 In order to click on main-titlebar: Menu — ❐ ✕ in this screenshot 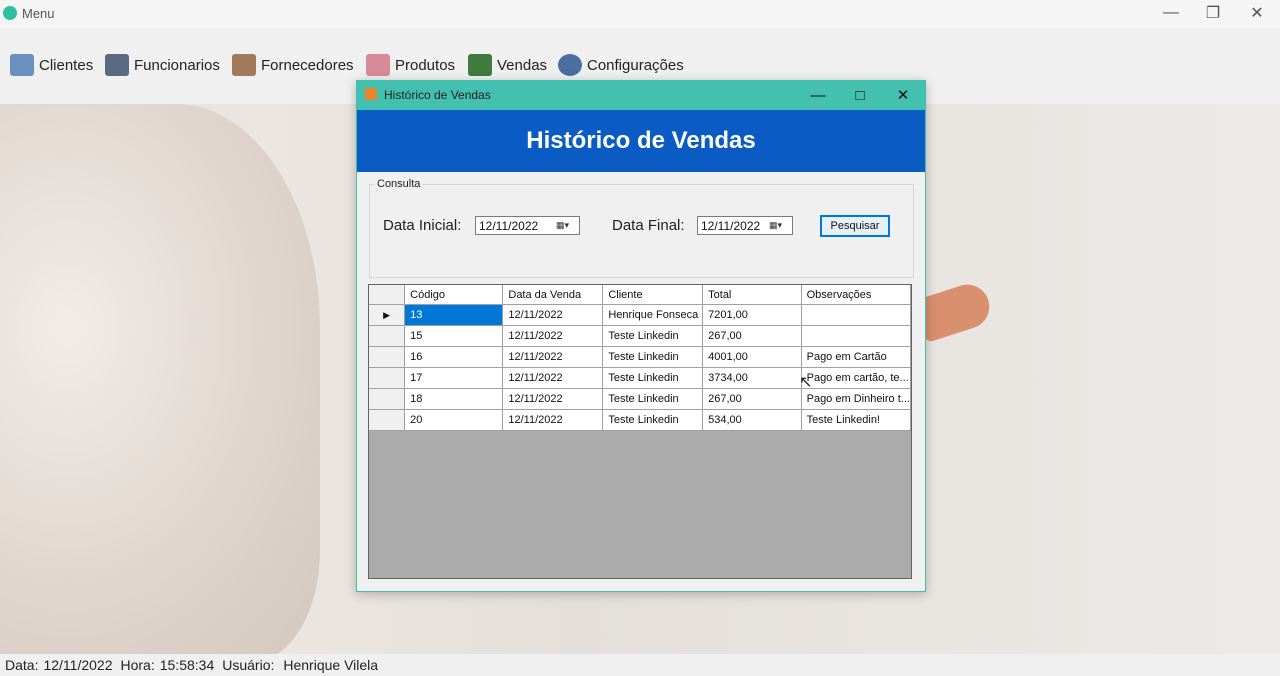, I will do `click(640, 14)`.